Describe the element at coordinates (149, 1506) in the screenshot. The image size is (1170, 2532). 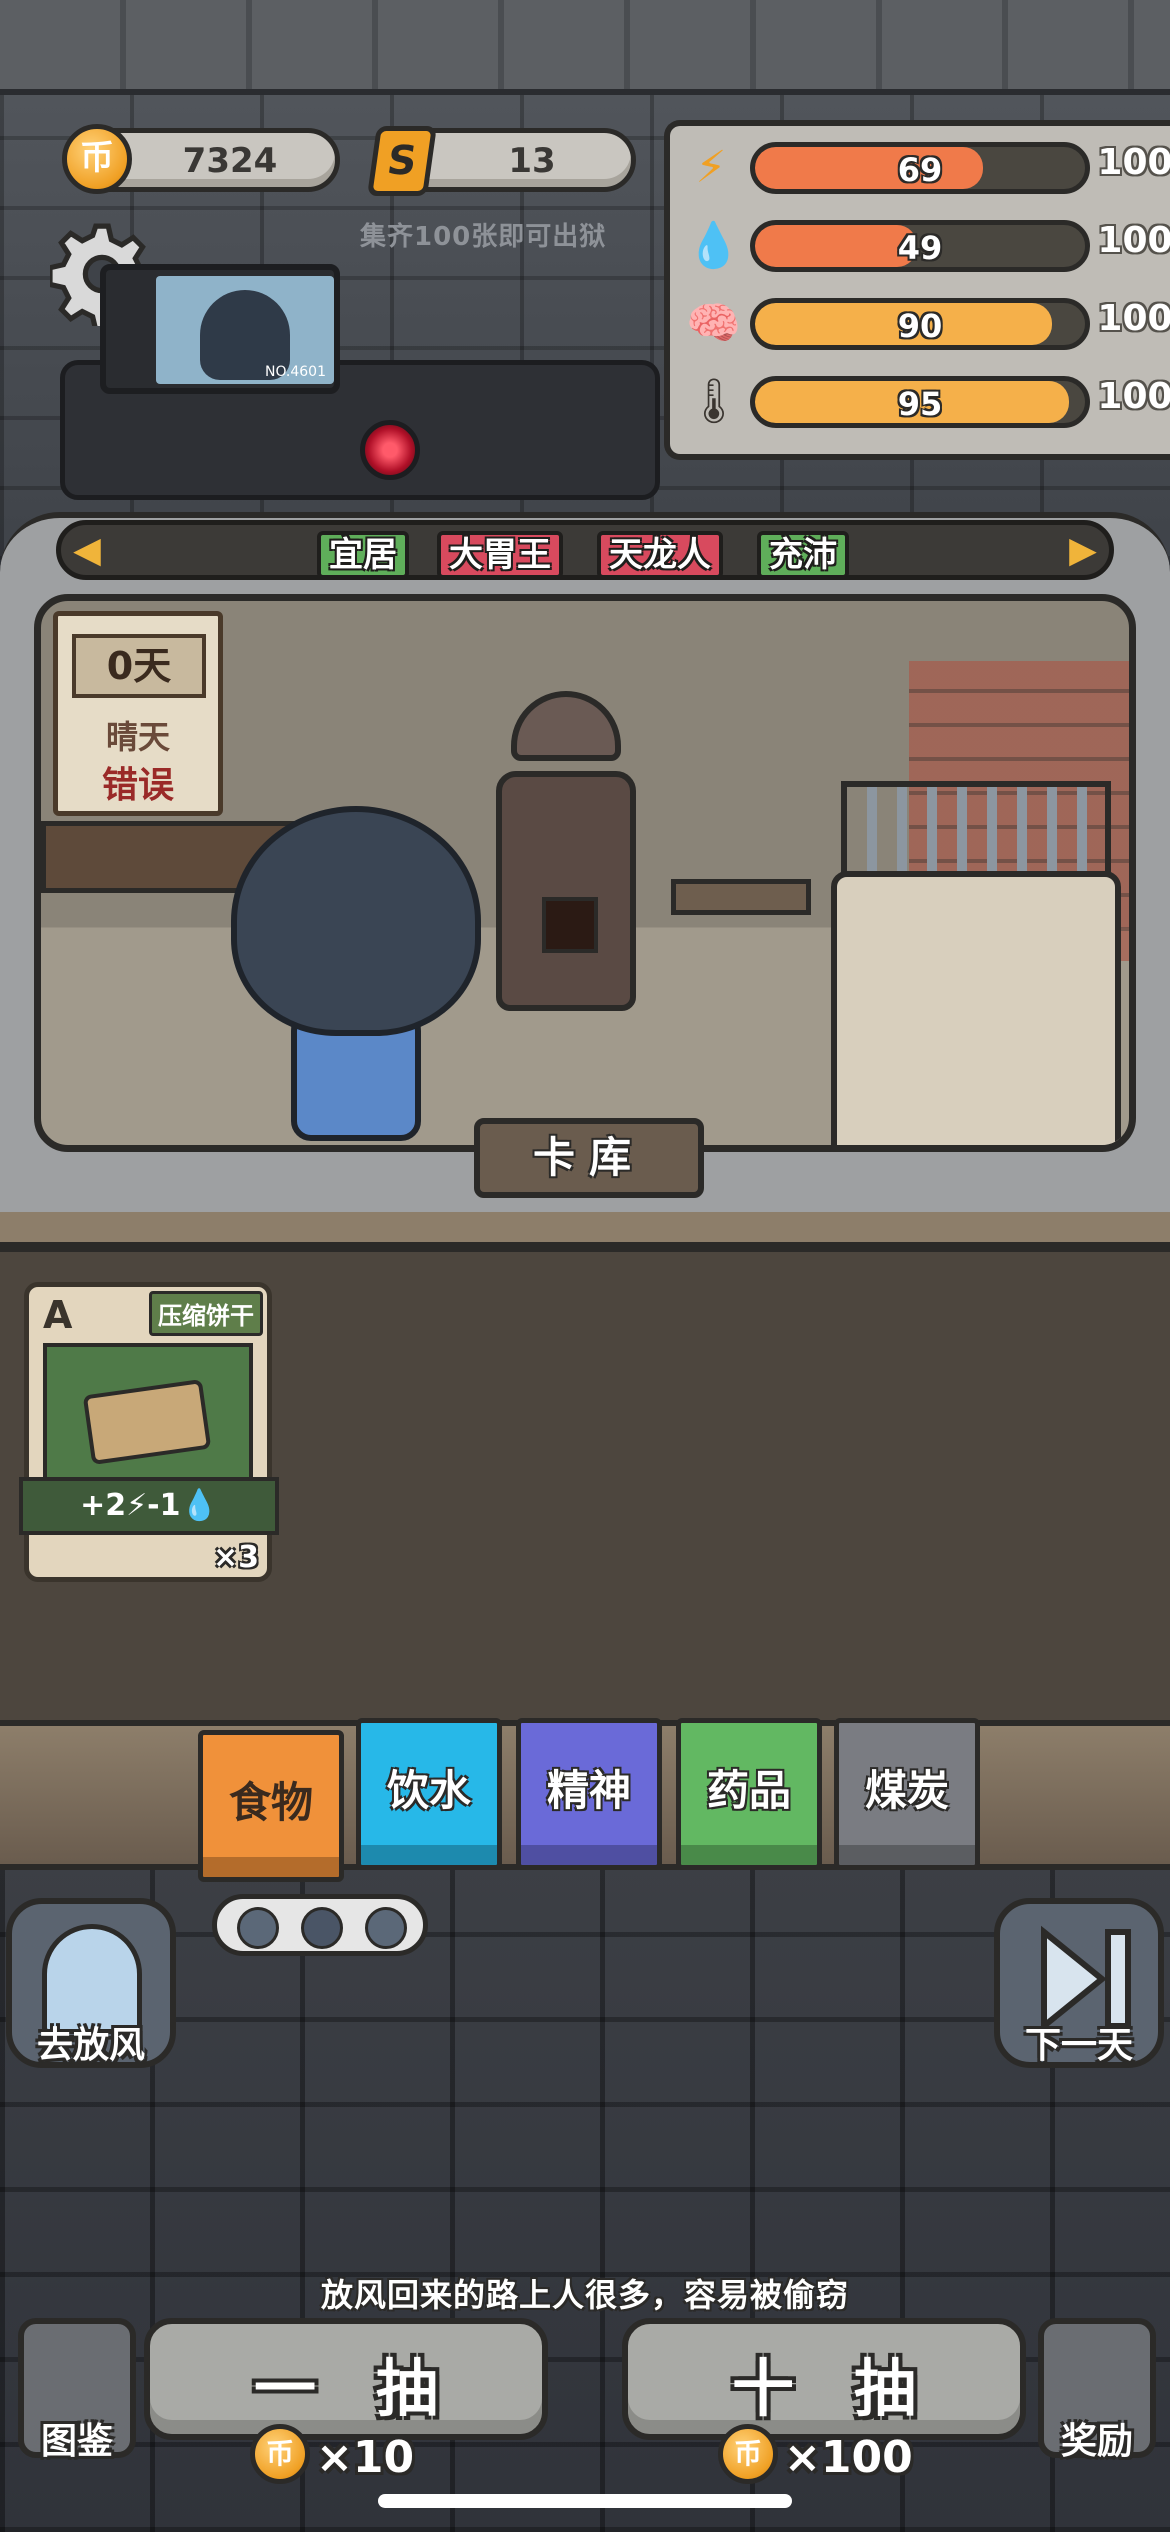
I see `card-effect: +2⚡-1💧` at that location.